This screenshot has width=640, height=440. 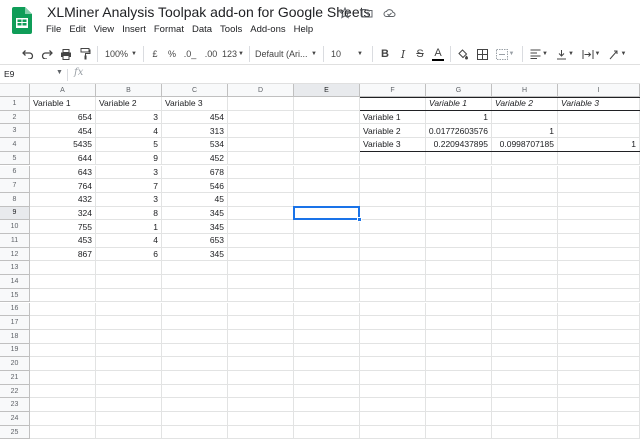 What do you see at coordinates (525, 131) in the screenshot?
I see `cell-h3: 1` at bounding box center [525, 131].